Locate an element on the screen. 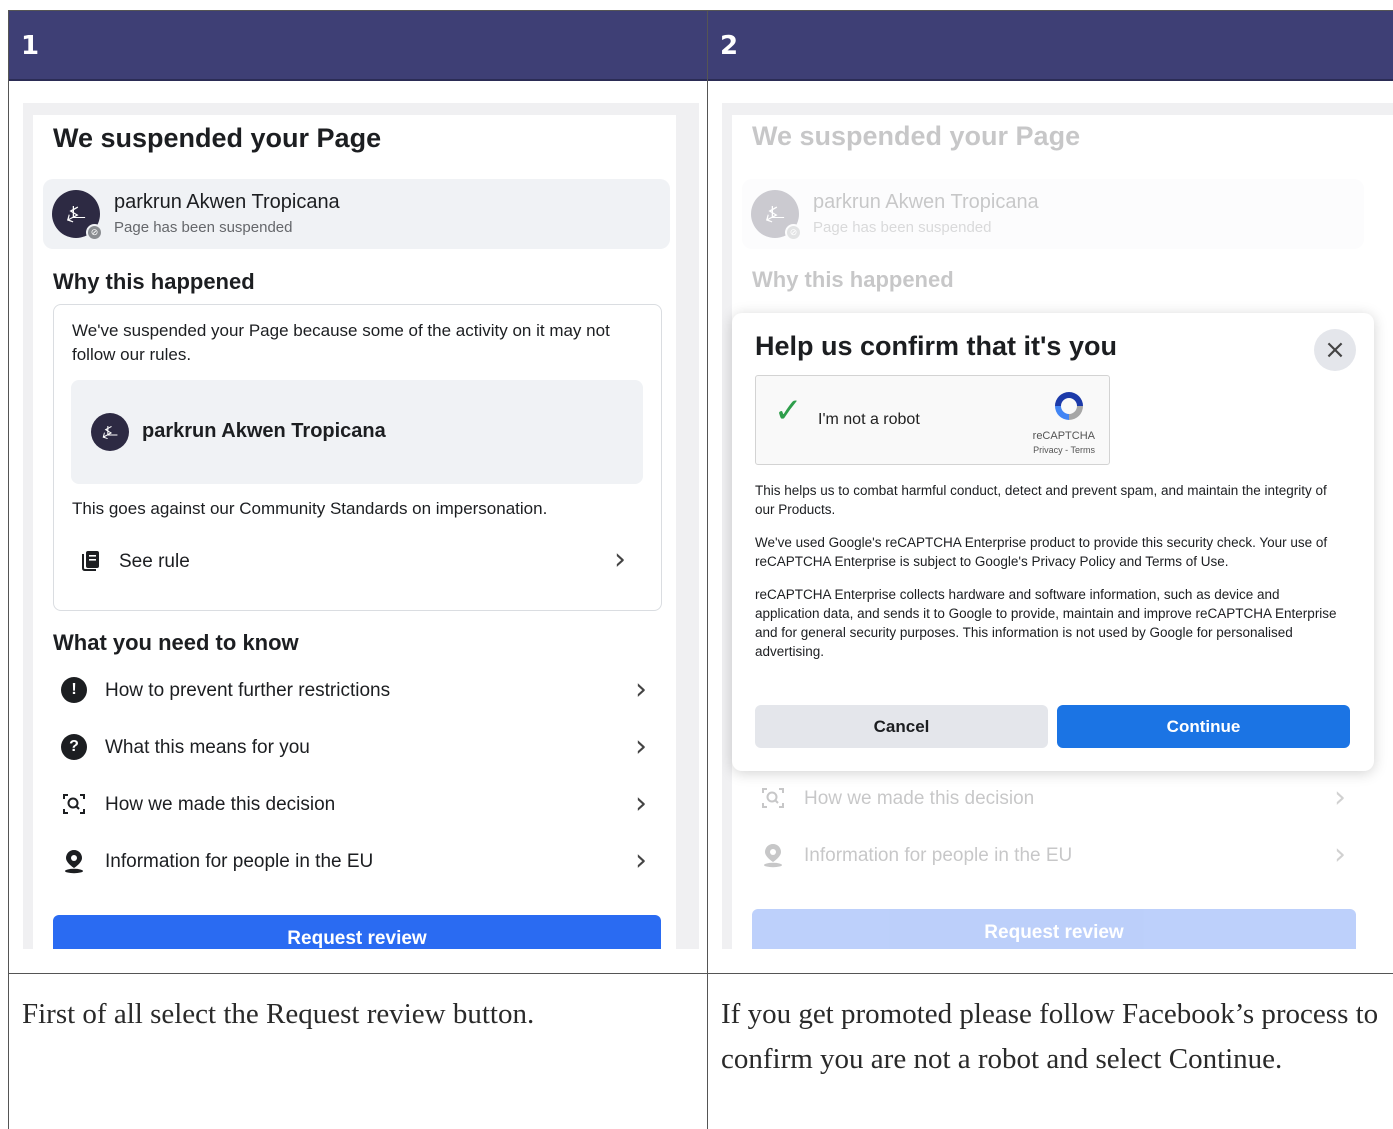  know-item-label: What this means for you is located at coordinates (207, 747).